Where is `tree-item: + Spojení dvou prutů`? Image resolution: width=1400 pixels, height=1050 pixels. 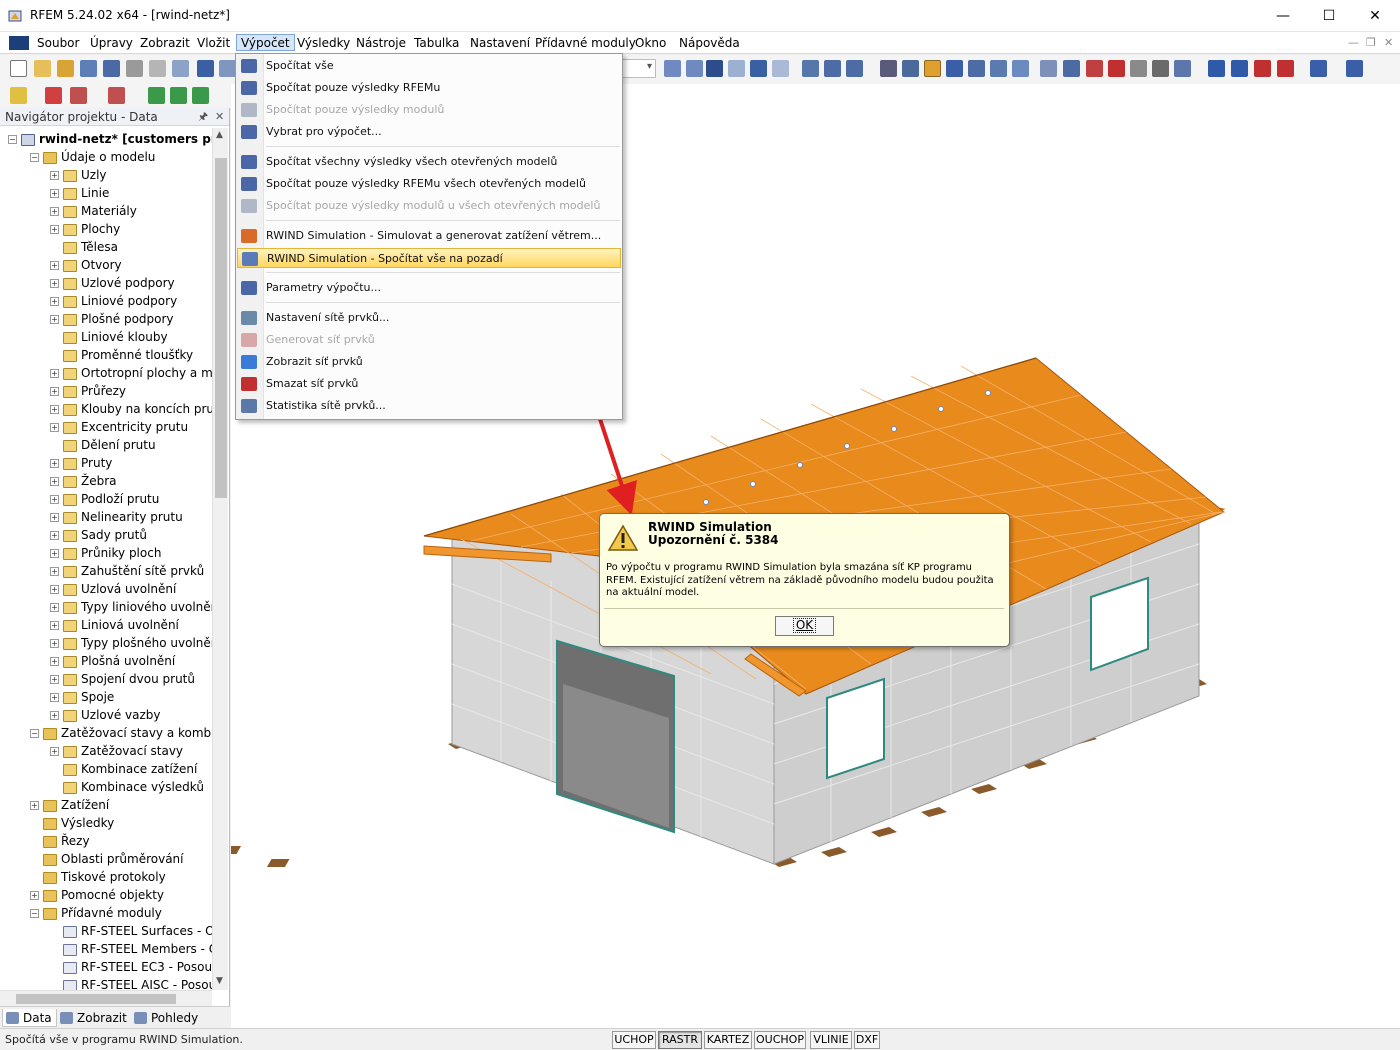 tree-item: + Spojení dvou prutů is located at coordinates (122, 679).